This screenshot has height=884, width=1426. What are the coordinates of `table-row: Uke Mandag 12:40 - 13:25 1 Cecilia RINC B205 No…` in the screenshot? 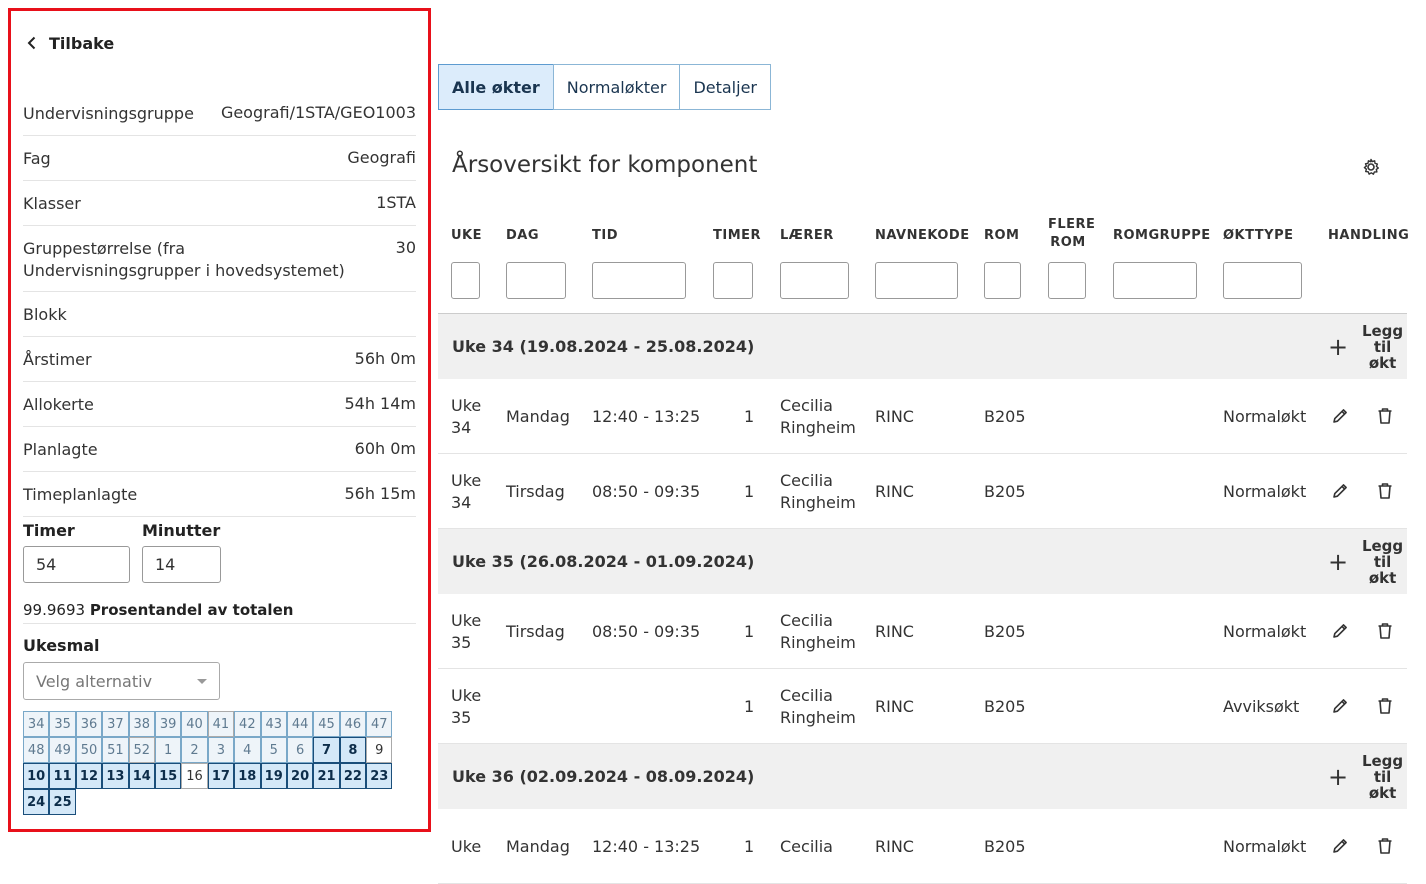 It's located at (922, 846).